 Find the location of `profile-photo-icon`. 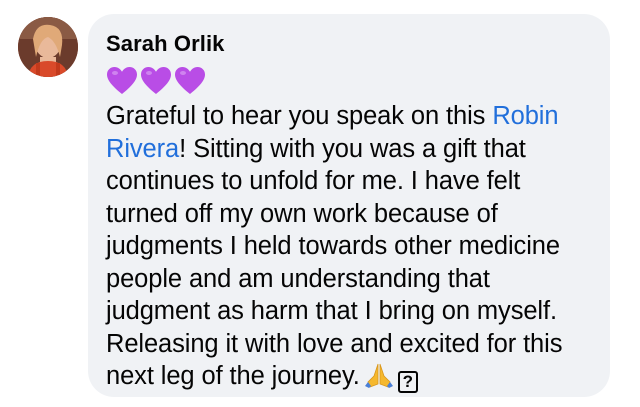

profile-photo-icon is located at coordinates (48, 47).